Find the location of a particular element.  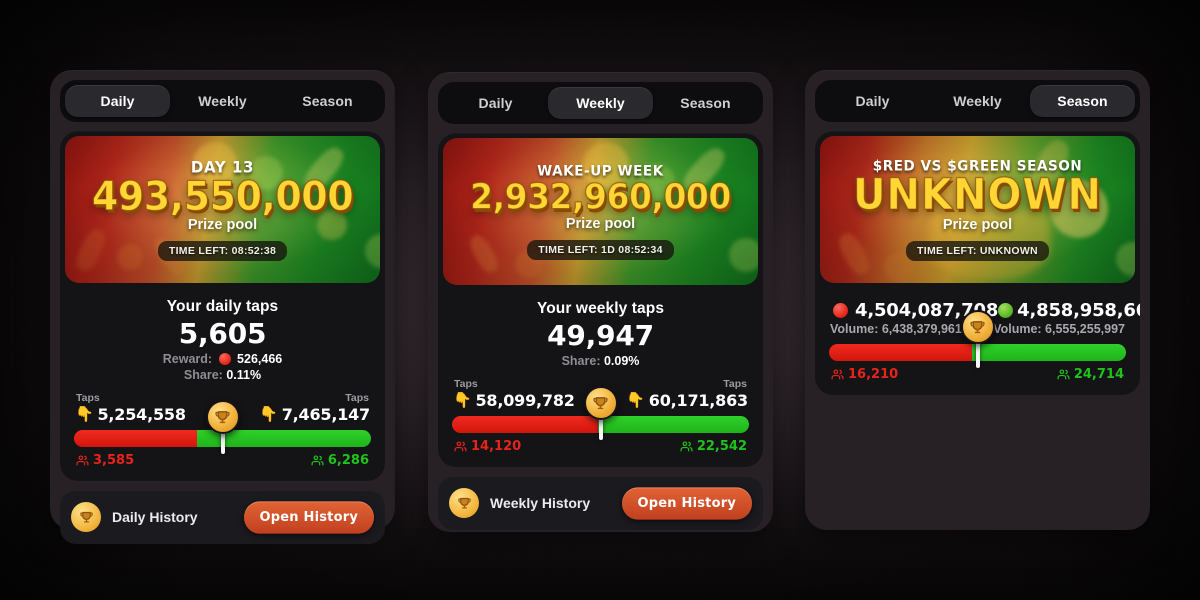

banner-prize-amount: 493,550,000 is located at coordinates (222, 195).